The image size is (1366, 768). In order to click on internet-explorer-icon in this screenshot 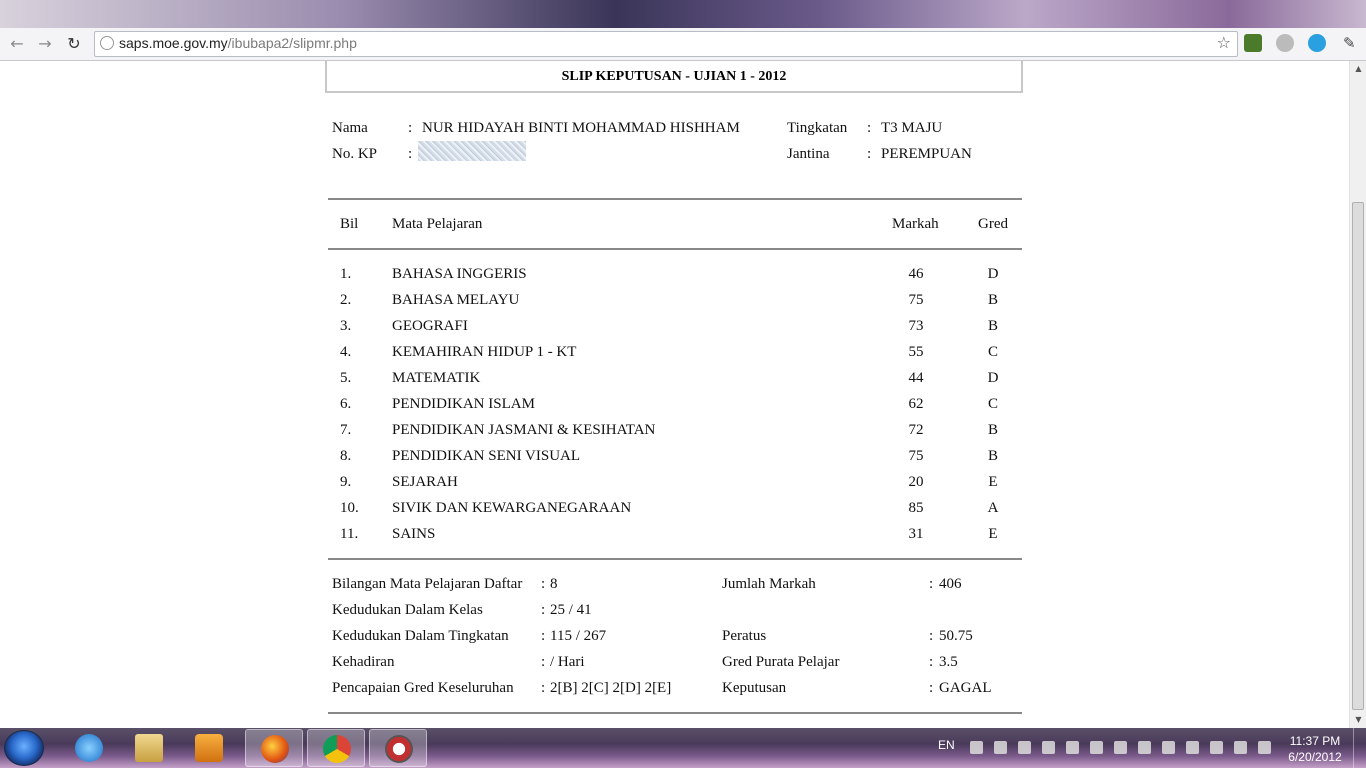, I will do `click(89, 748)`.